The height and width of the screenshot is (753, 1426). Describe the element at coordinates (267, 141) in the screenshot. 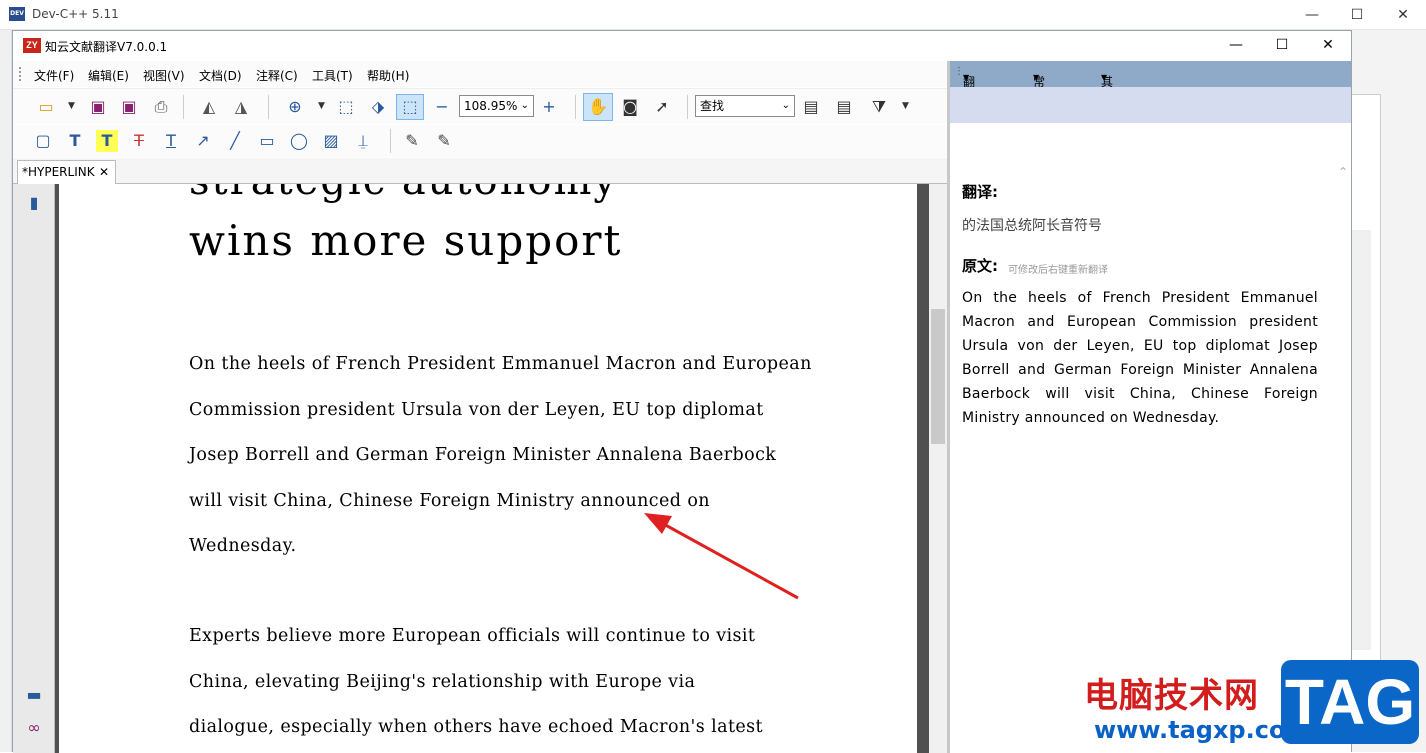

I see `rectangle-tool-icon: ▭` at that location.